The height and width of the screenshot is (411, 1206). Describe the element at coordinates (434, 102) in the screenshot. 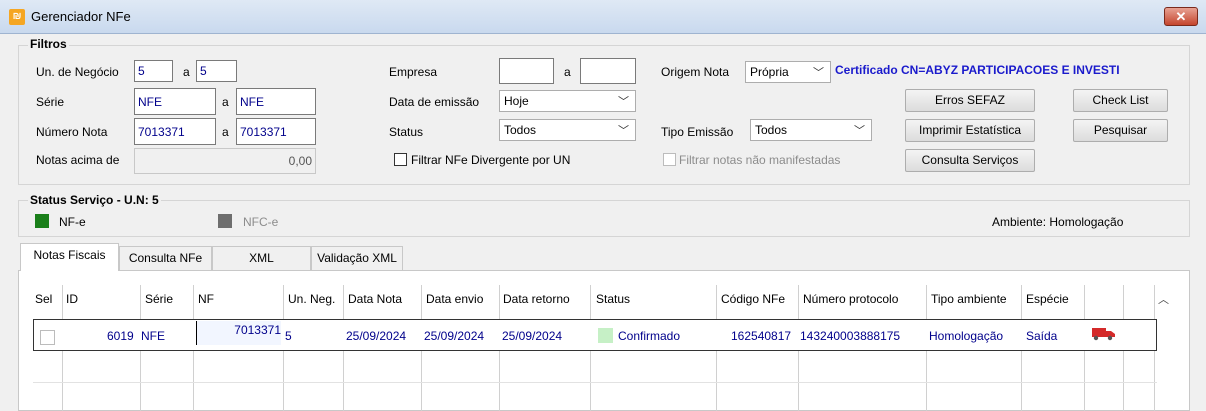

I see `data-emissao-label: Data de emissão` at that location.